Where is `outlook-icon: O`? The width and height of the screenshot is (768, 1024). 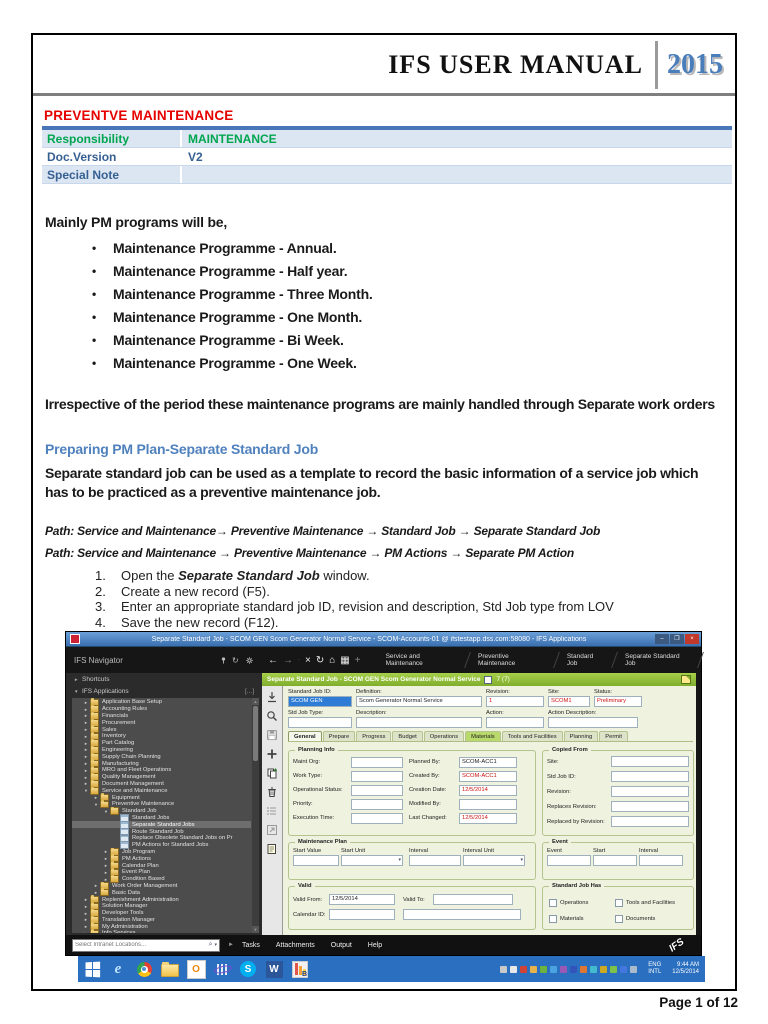
outlook-icon: O is located at coordinates (196, 969).